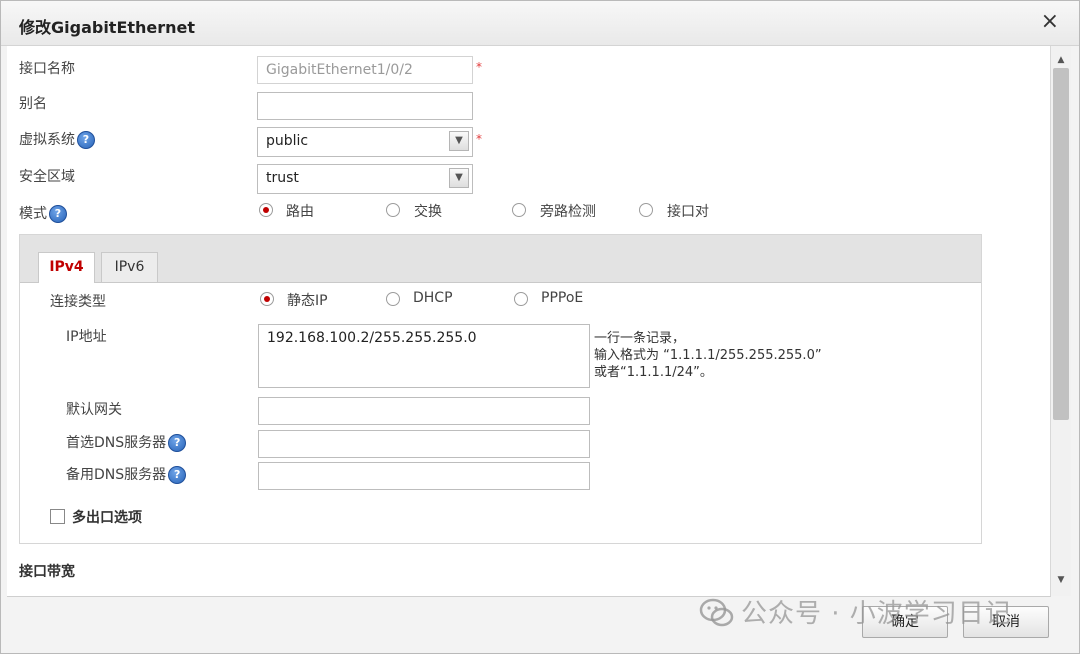  Describe the element at coordinates (47, 572) in the screenshot. I see `bandwidth-section-title: 接口带宽` at that location.